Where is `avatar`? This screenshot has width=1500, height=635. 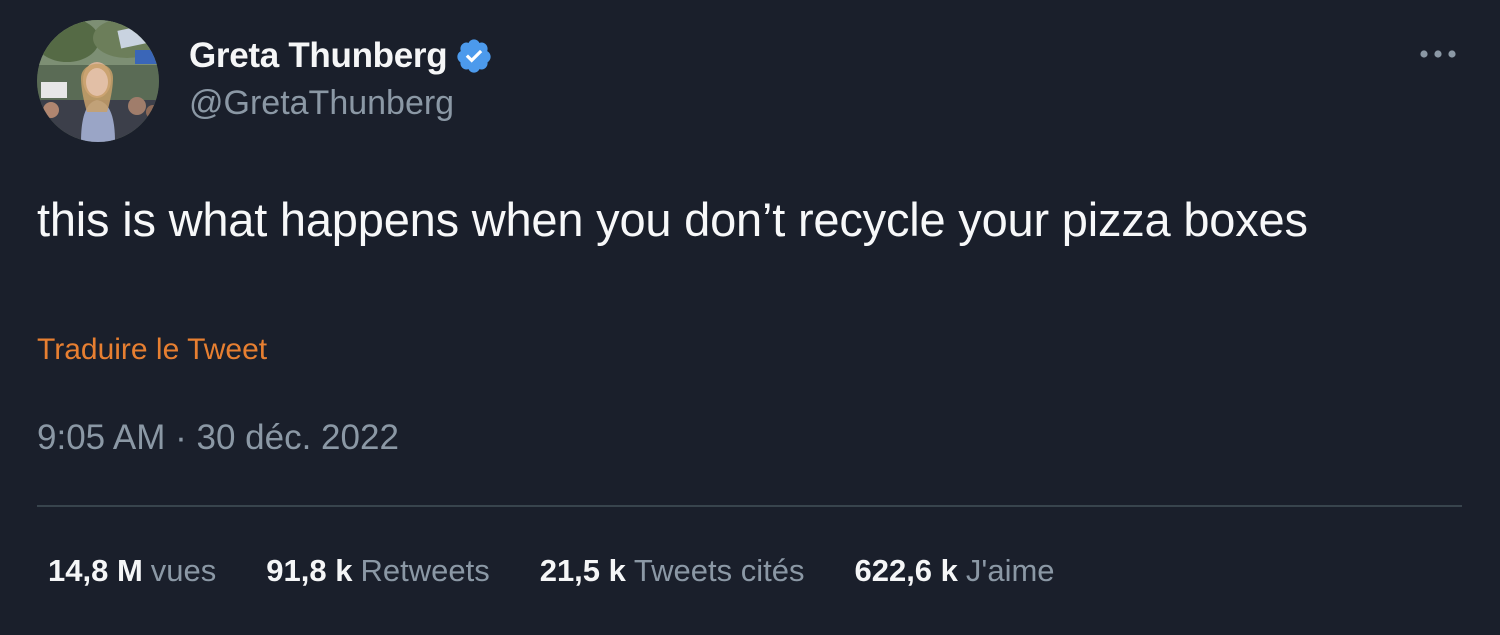
avatar is located at coordinates (98, 81).